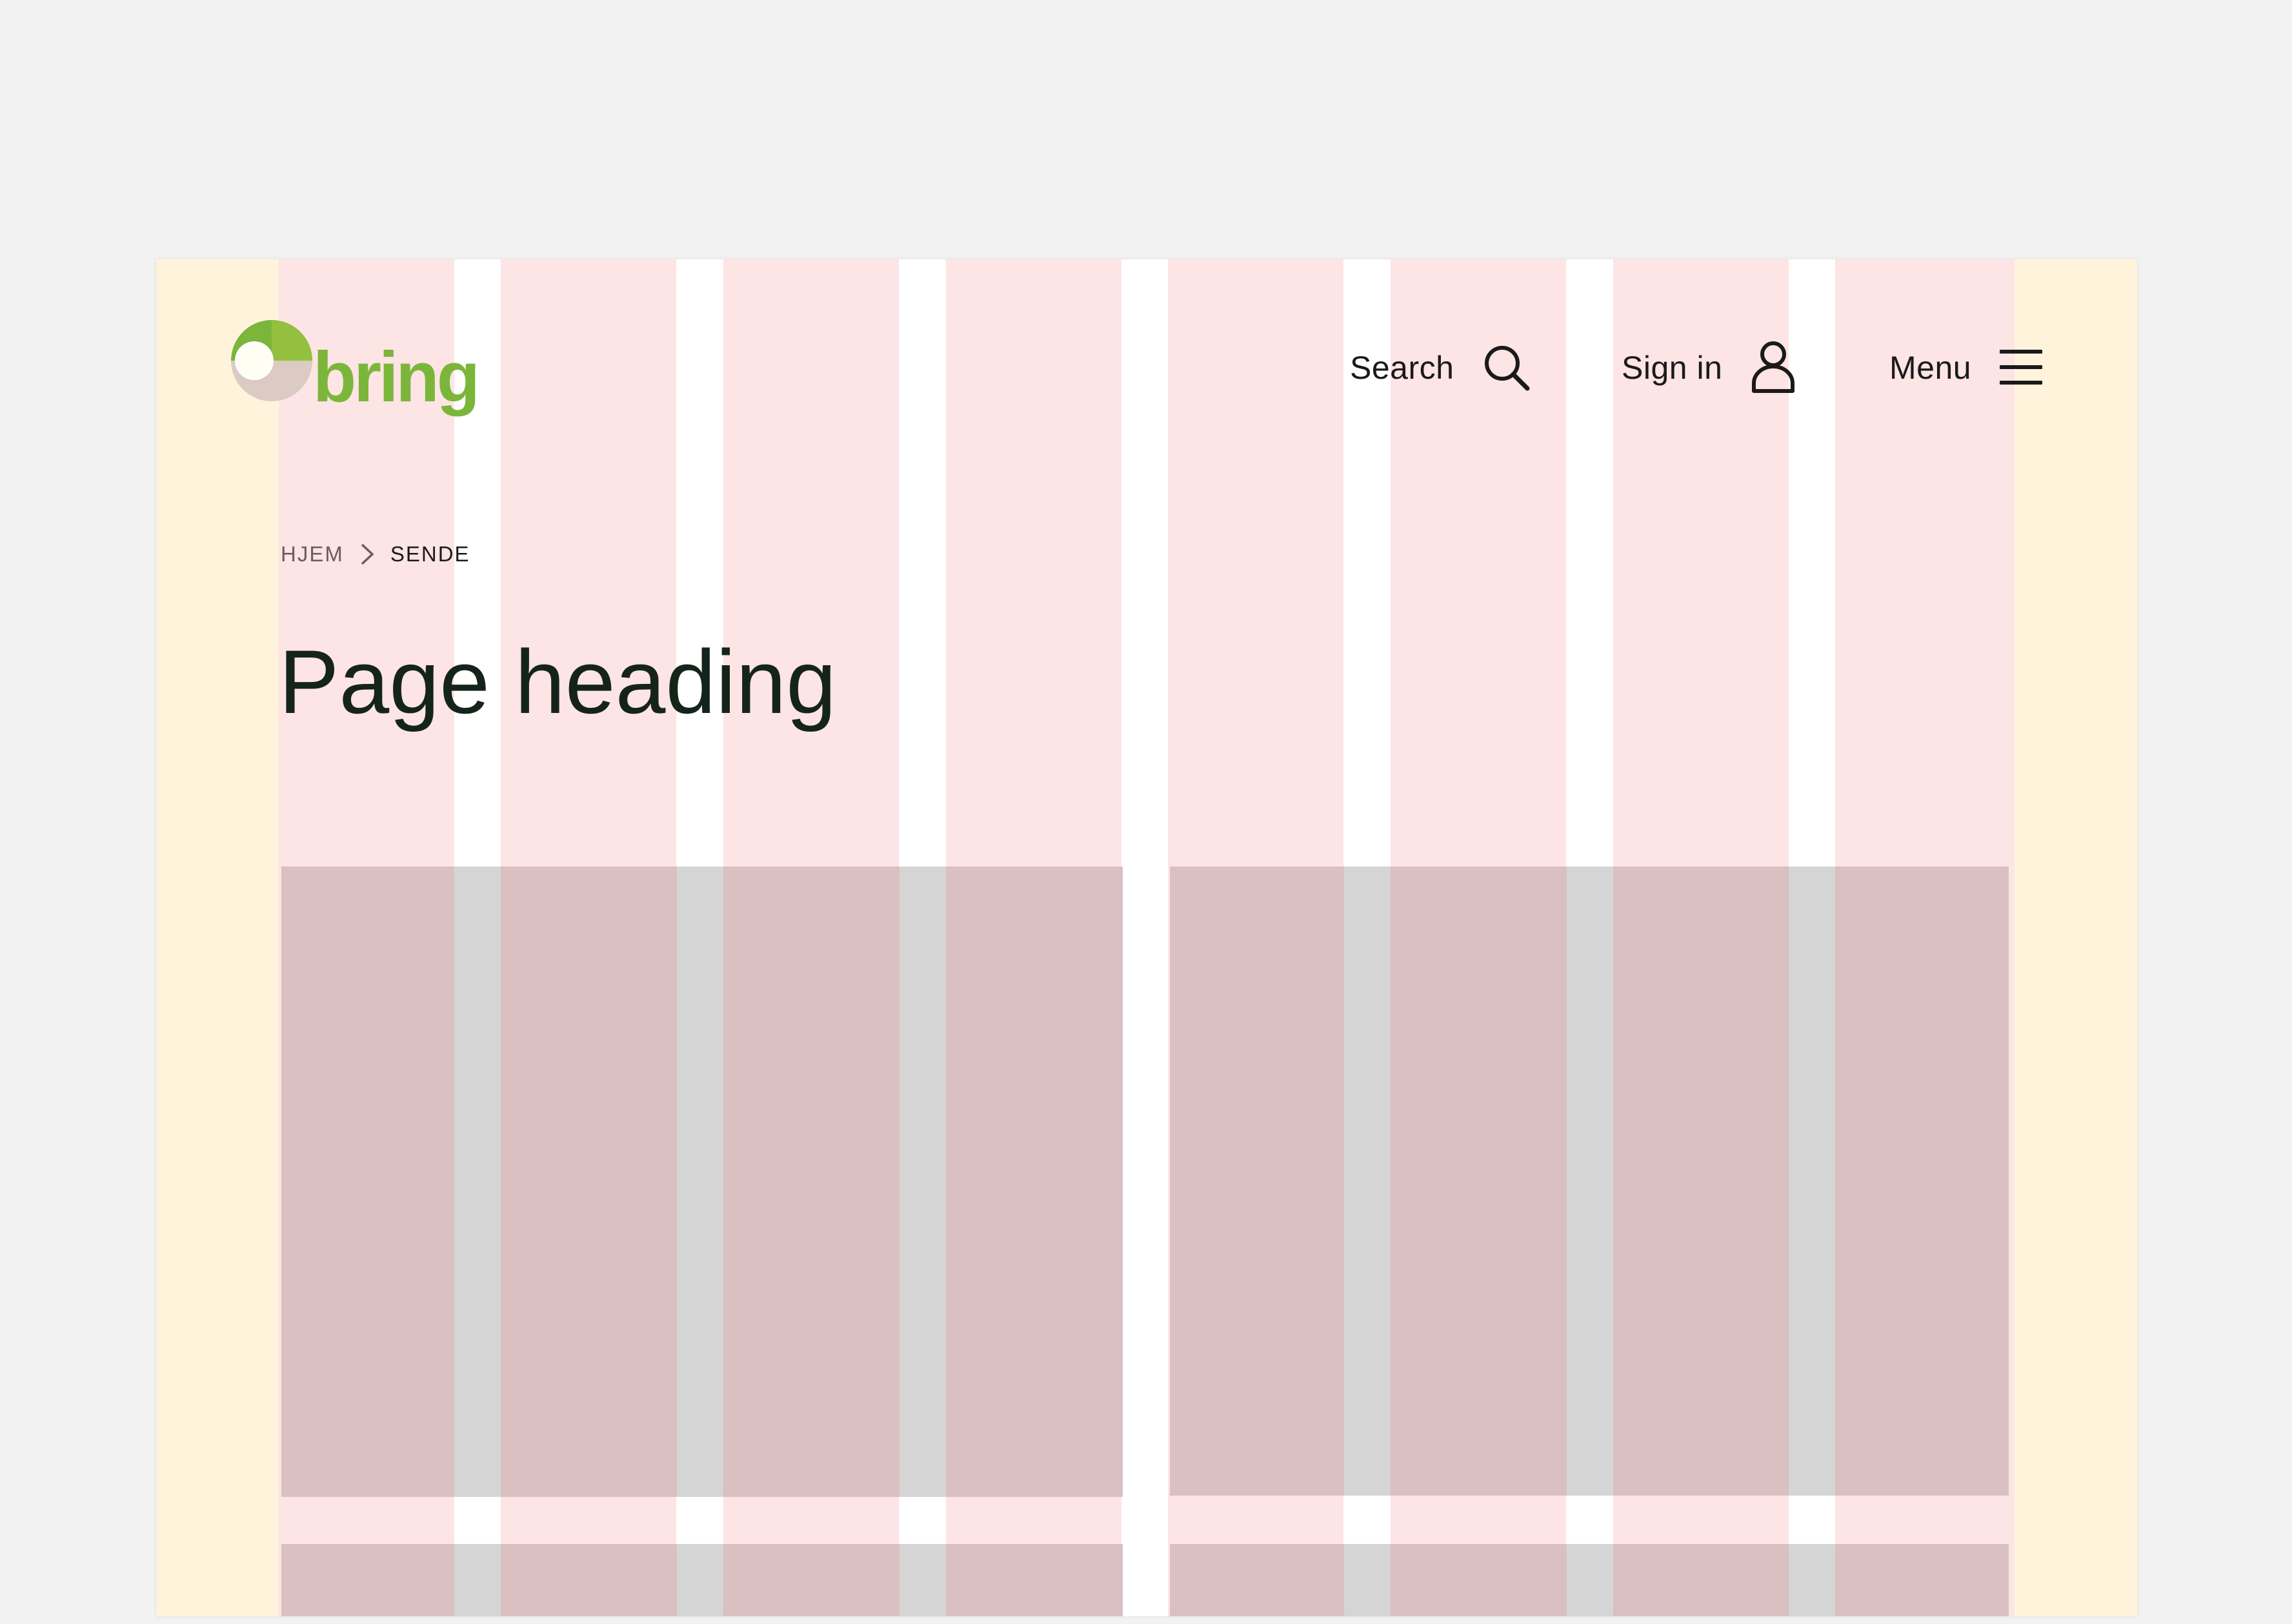 The height and width of the screenshot is (1624, 2292). Describe the element at coordinates (272, 360) in the screenshot. I see `bring-logo-mark` at that location.